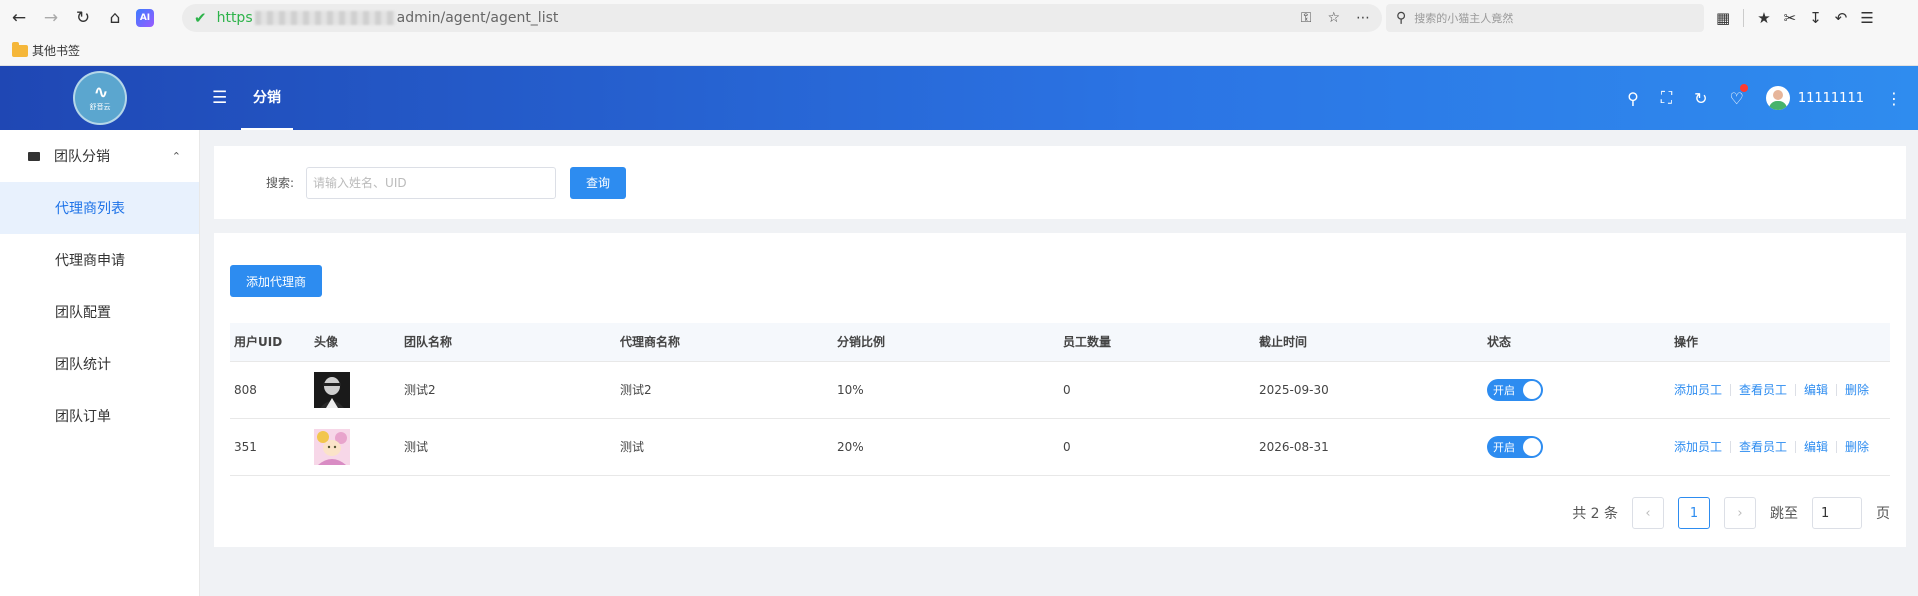 The width and height of the screenshot is (1918, 596). I want to click on sidebar-item-team-orders: 团队订单, so click(99, 416).